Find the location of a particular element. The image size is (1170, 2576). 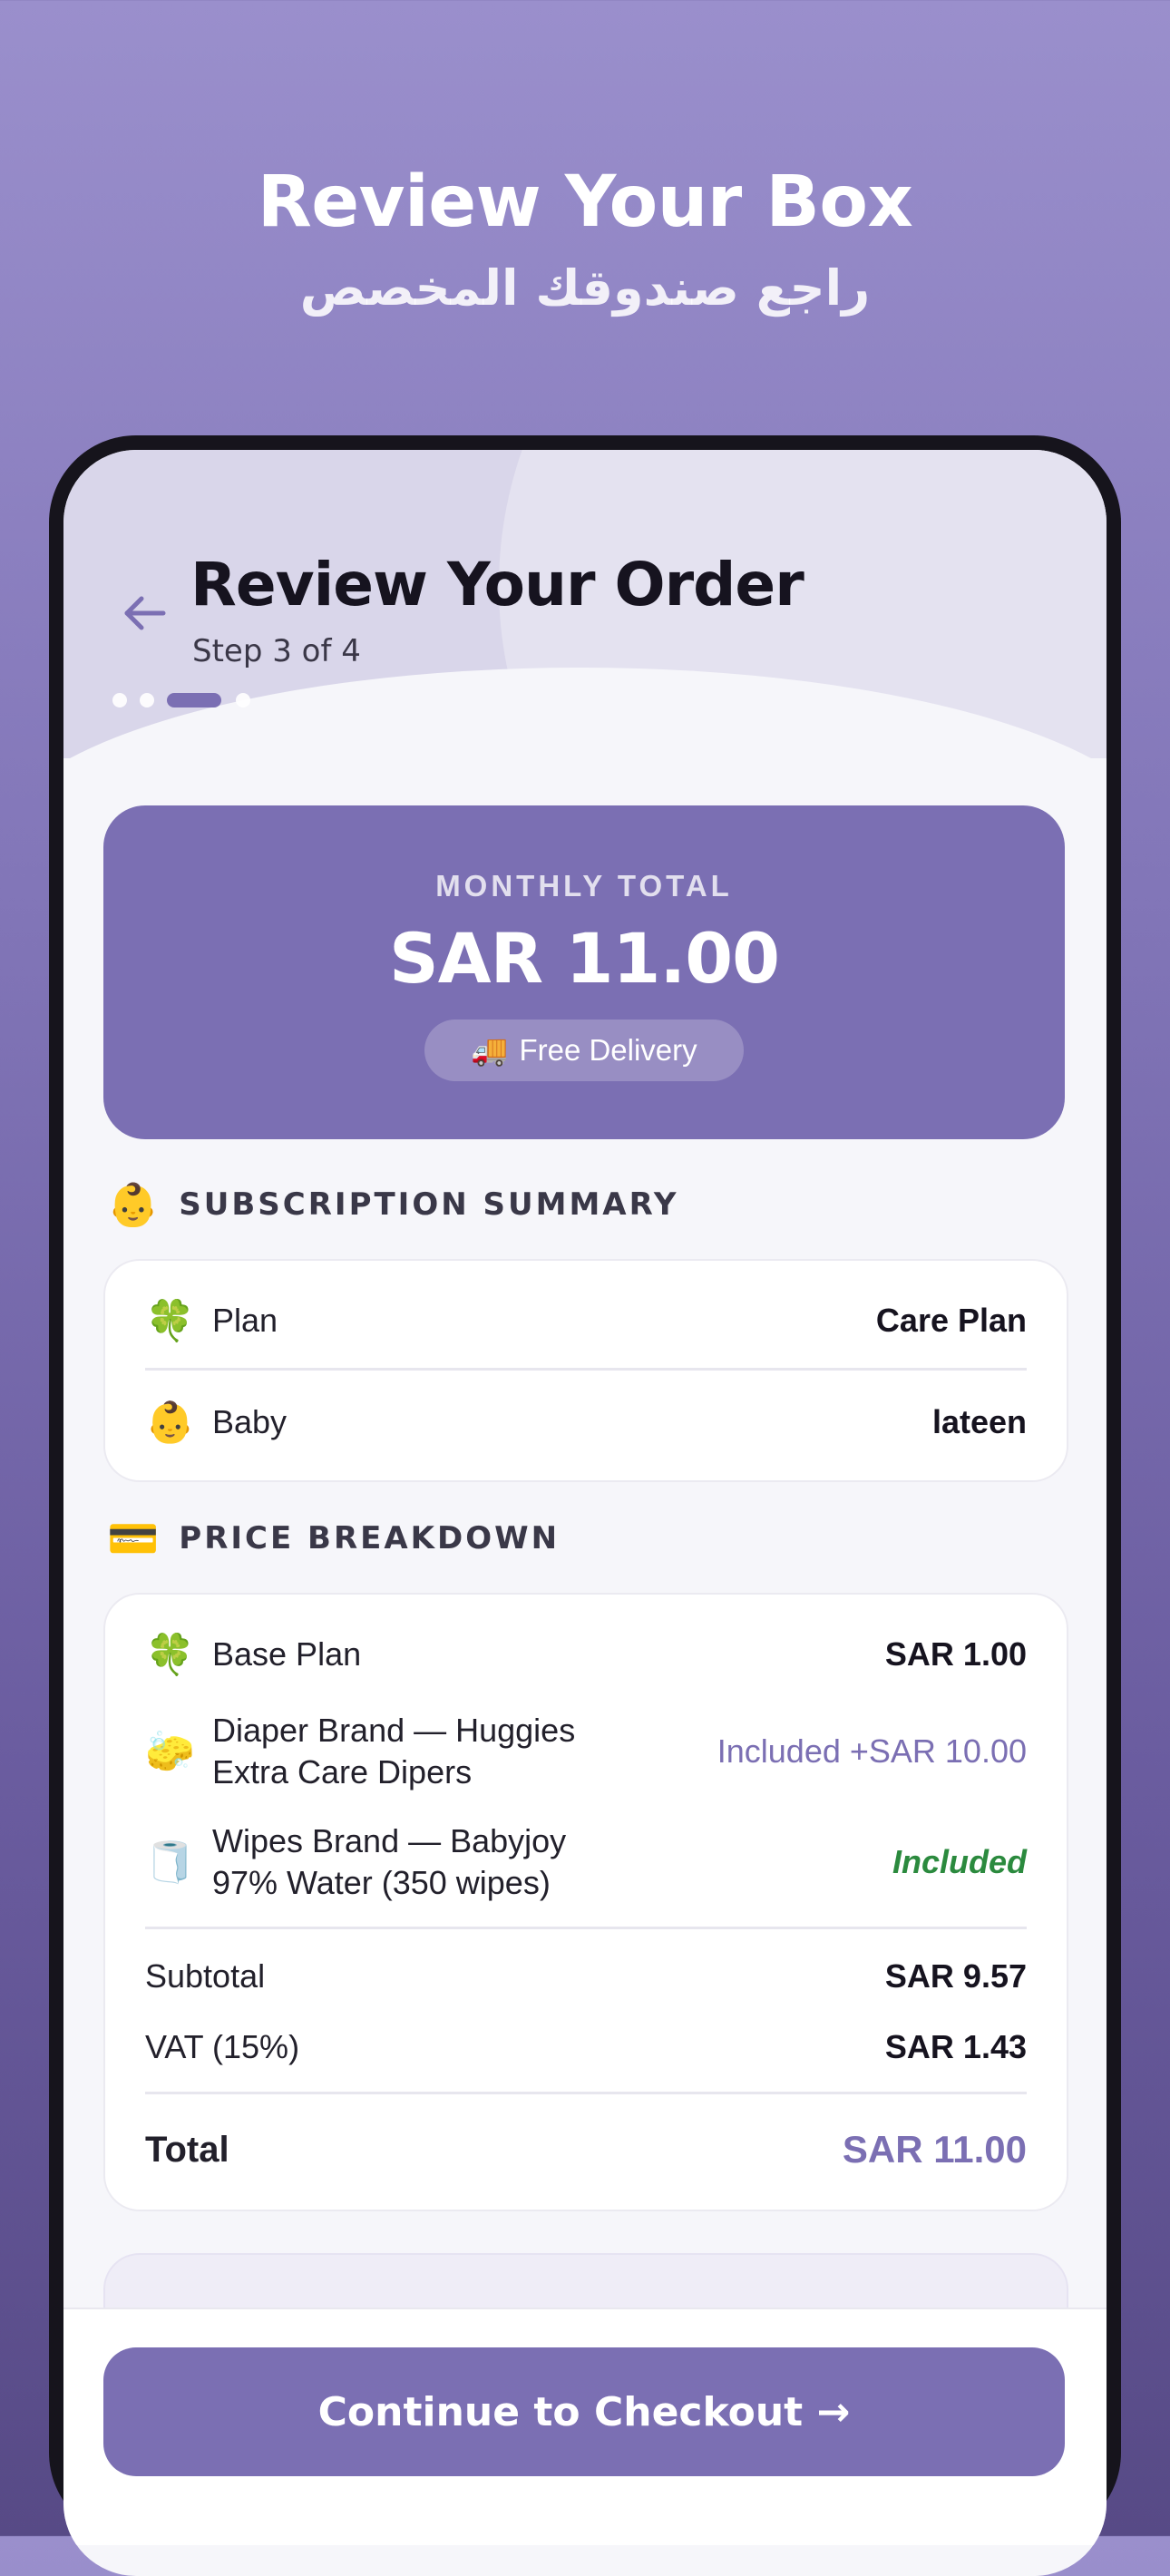

wipes-icon: 🧻 is located at coordinates (170, 1862).